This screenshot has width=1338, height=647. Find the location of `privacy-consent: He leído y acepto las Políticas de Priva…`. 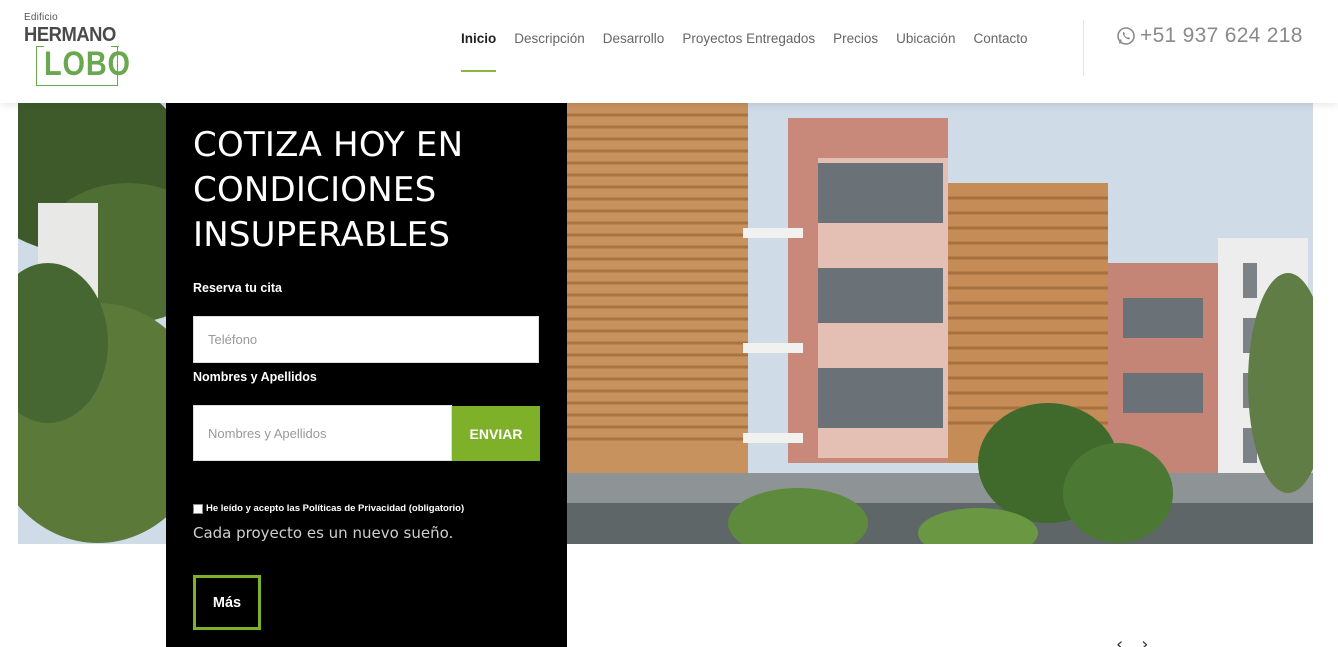

privacy-consent: He leído y acepto las Políticas de Priva… is located at coordinates (328, 508).